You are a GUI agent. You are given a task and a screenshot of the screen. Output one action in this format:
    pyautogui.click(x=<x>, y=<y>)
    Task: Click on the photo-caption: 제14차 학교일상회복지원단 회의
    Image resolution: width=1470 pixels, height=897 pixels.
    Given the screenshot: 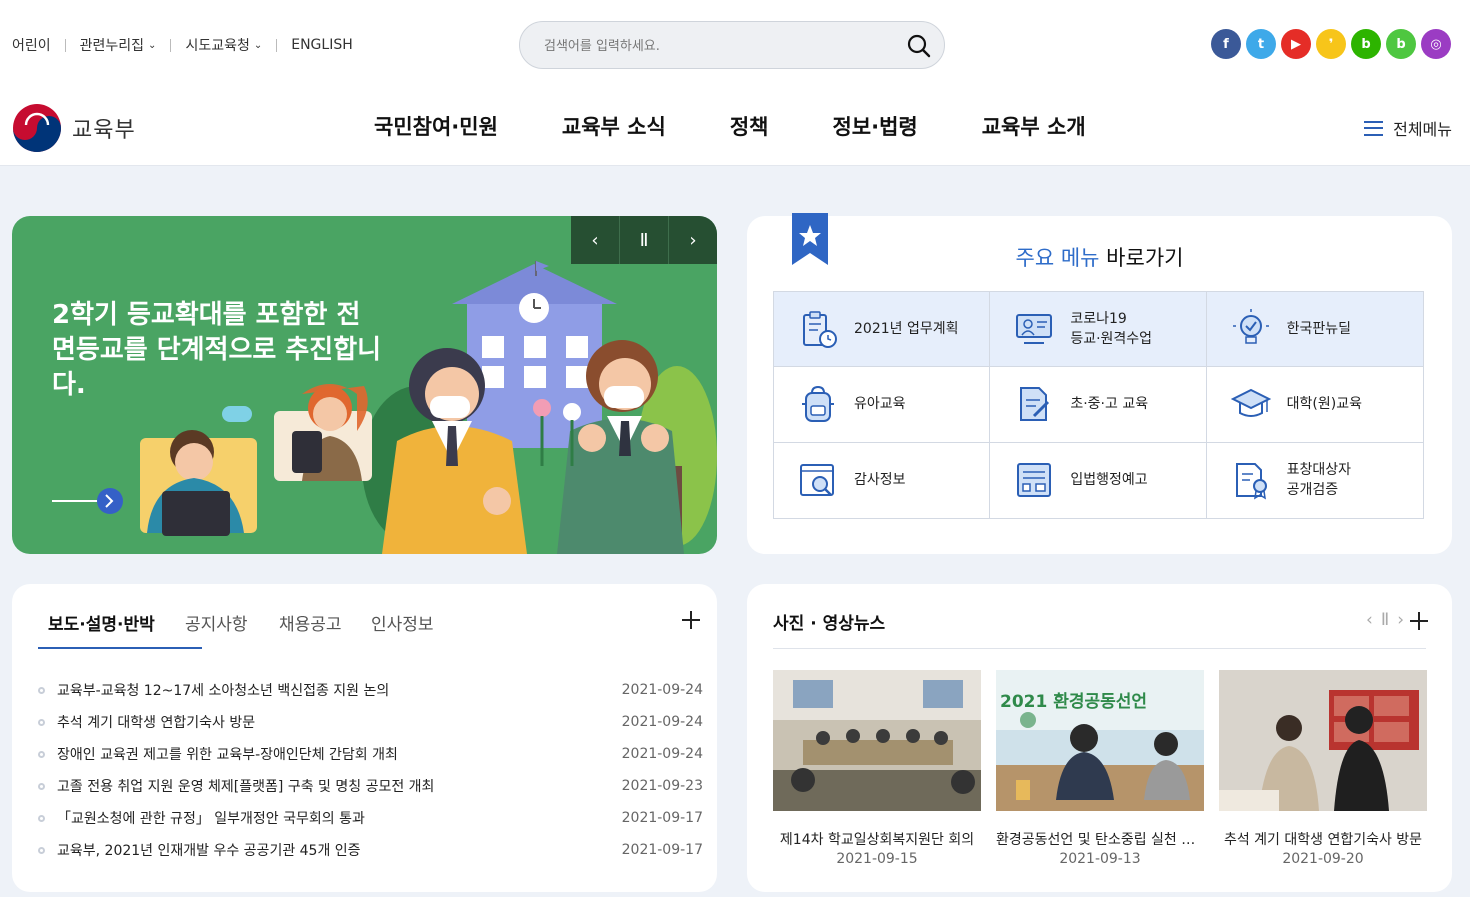 What is the action you would take?
    pyautogui.click(x=877, y=840)
    